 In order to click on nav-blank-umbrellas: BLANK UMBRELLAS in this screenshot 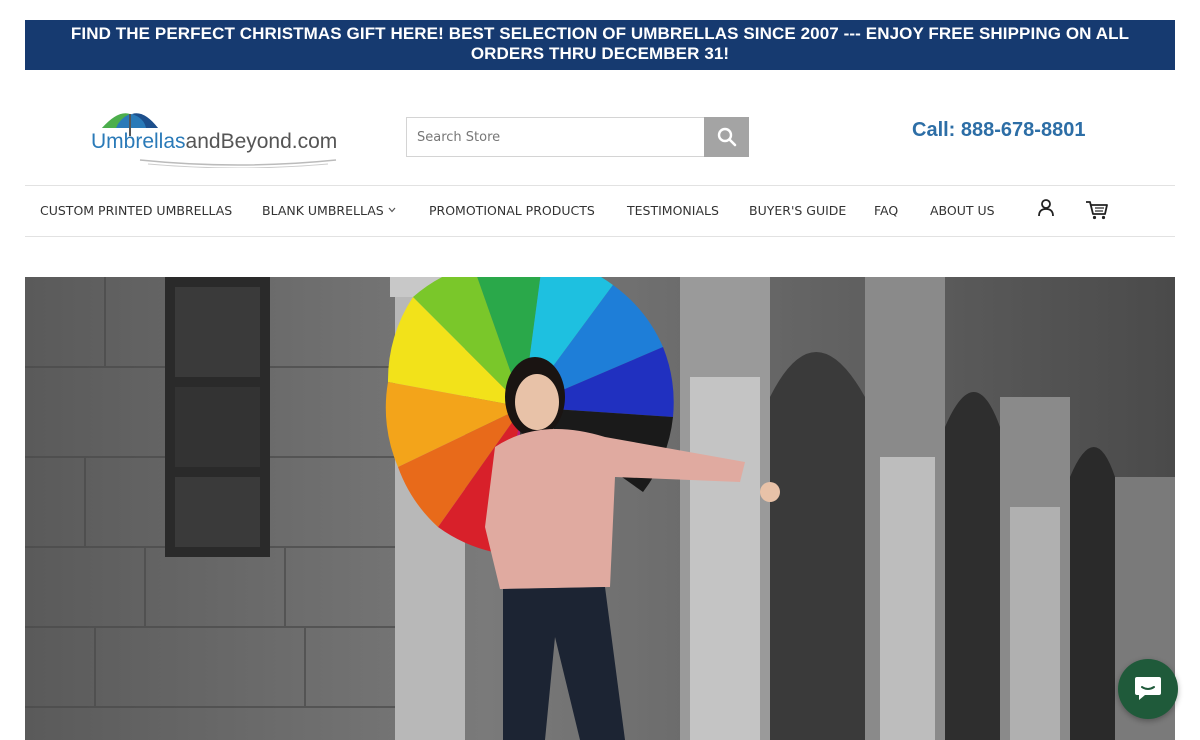, I will do `click(329, 210)`.